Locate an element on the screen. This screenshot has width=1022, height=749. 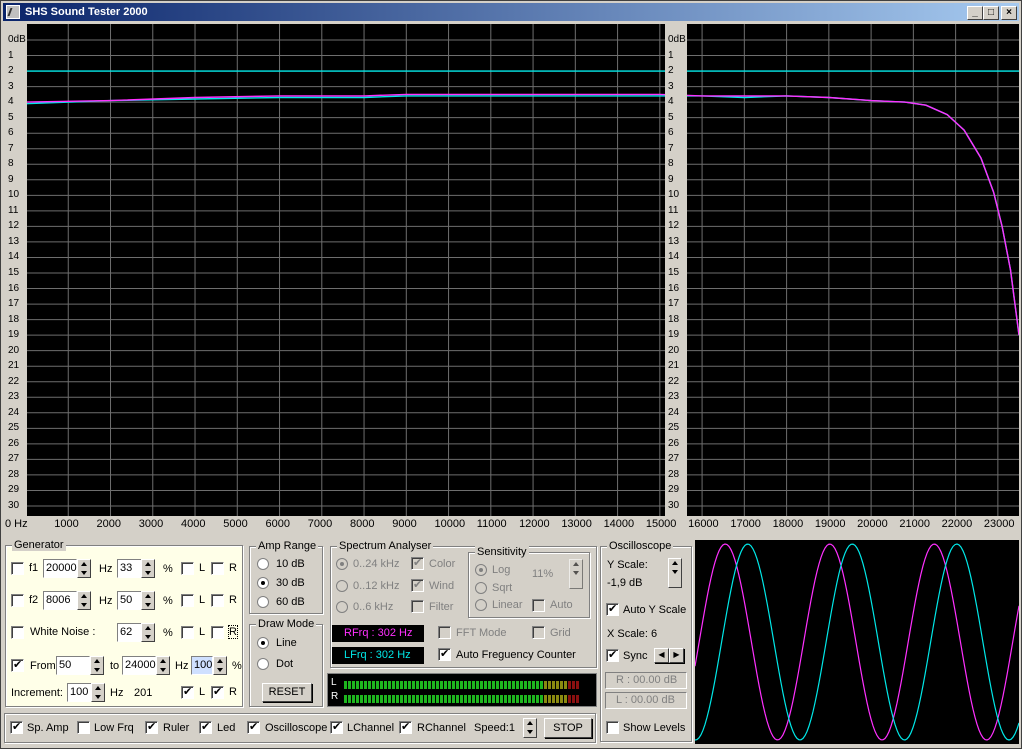
x-tick-label: 16000 is located at coordinates (703, 524).